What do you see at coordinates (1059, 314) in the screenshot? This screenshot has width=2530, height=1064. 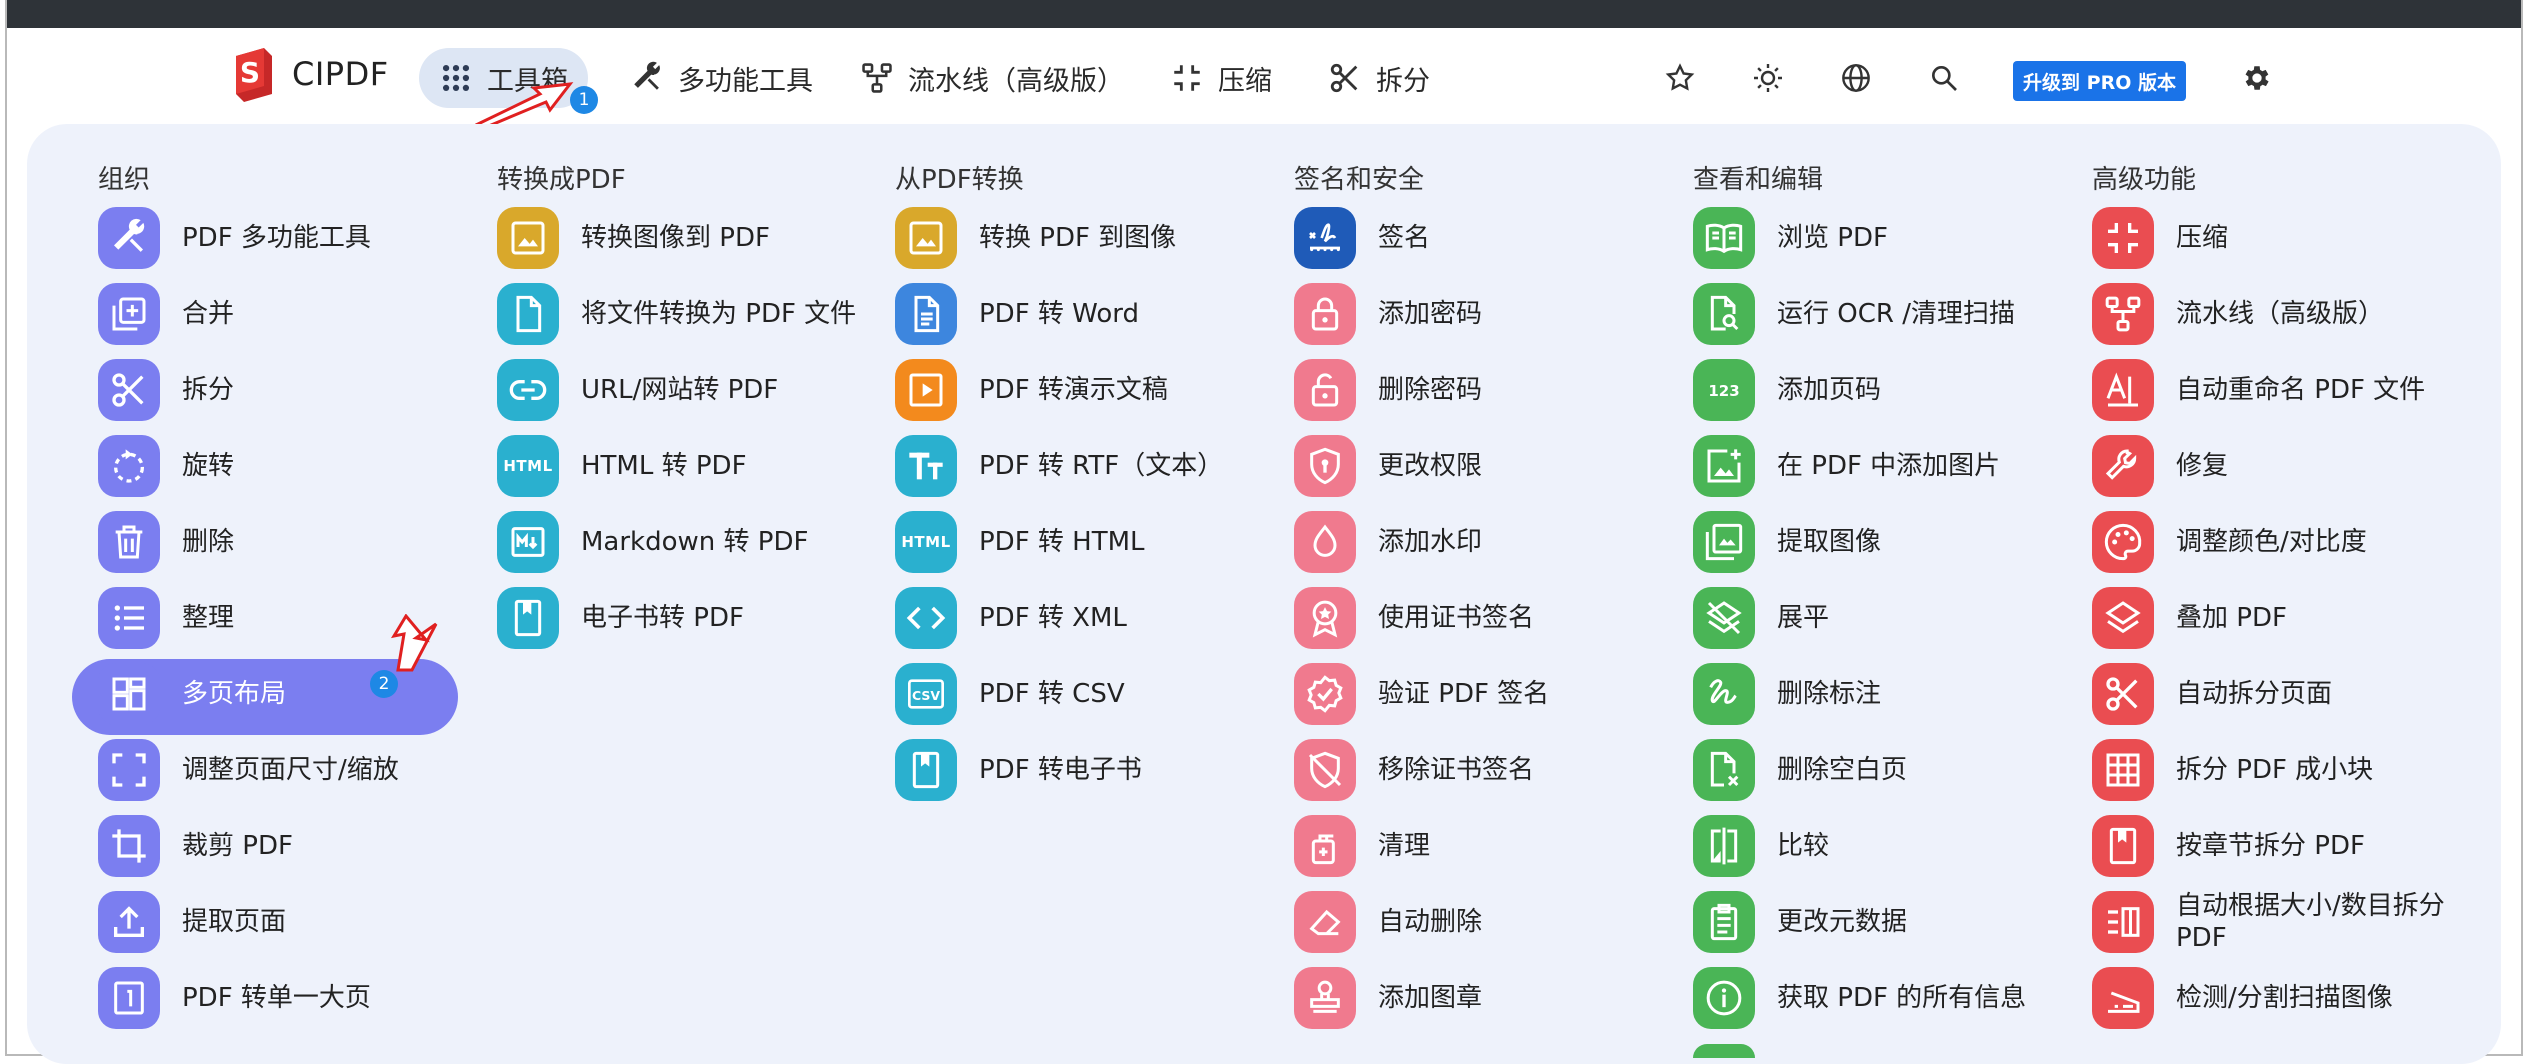 I see `tool-pdf-to-word: PDF 转 Word` at bounding box center [1059, 314].